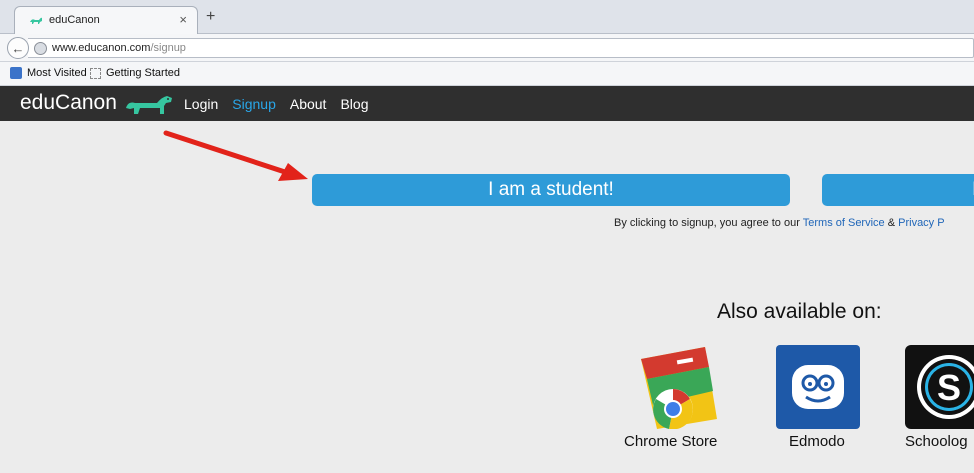 Image resolution: width=974 pixels, height=473 pixels. I want to click on nav-login: Login, so click(201, 104).